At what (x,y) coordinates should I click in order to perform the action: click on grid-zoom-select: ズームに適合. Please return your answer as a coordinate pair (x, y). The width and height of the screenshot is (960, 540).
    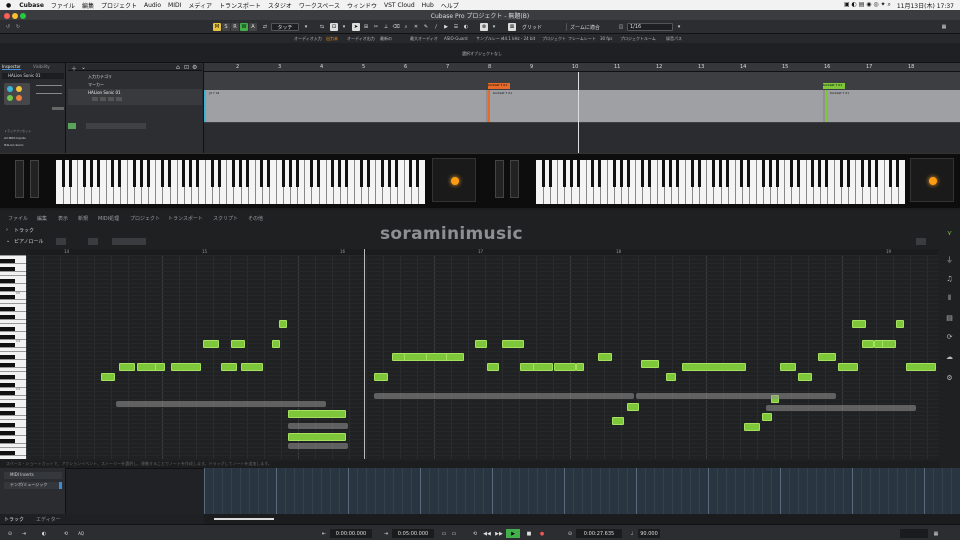
    Looking at the image, I should click on (590, 27).